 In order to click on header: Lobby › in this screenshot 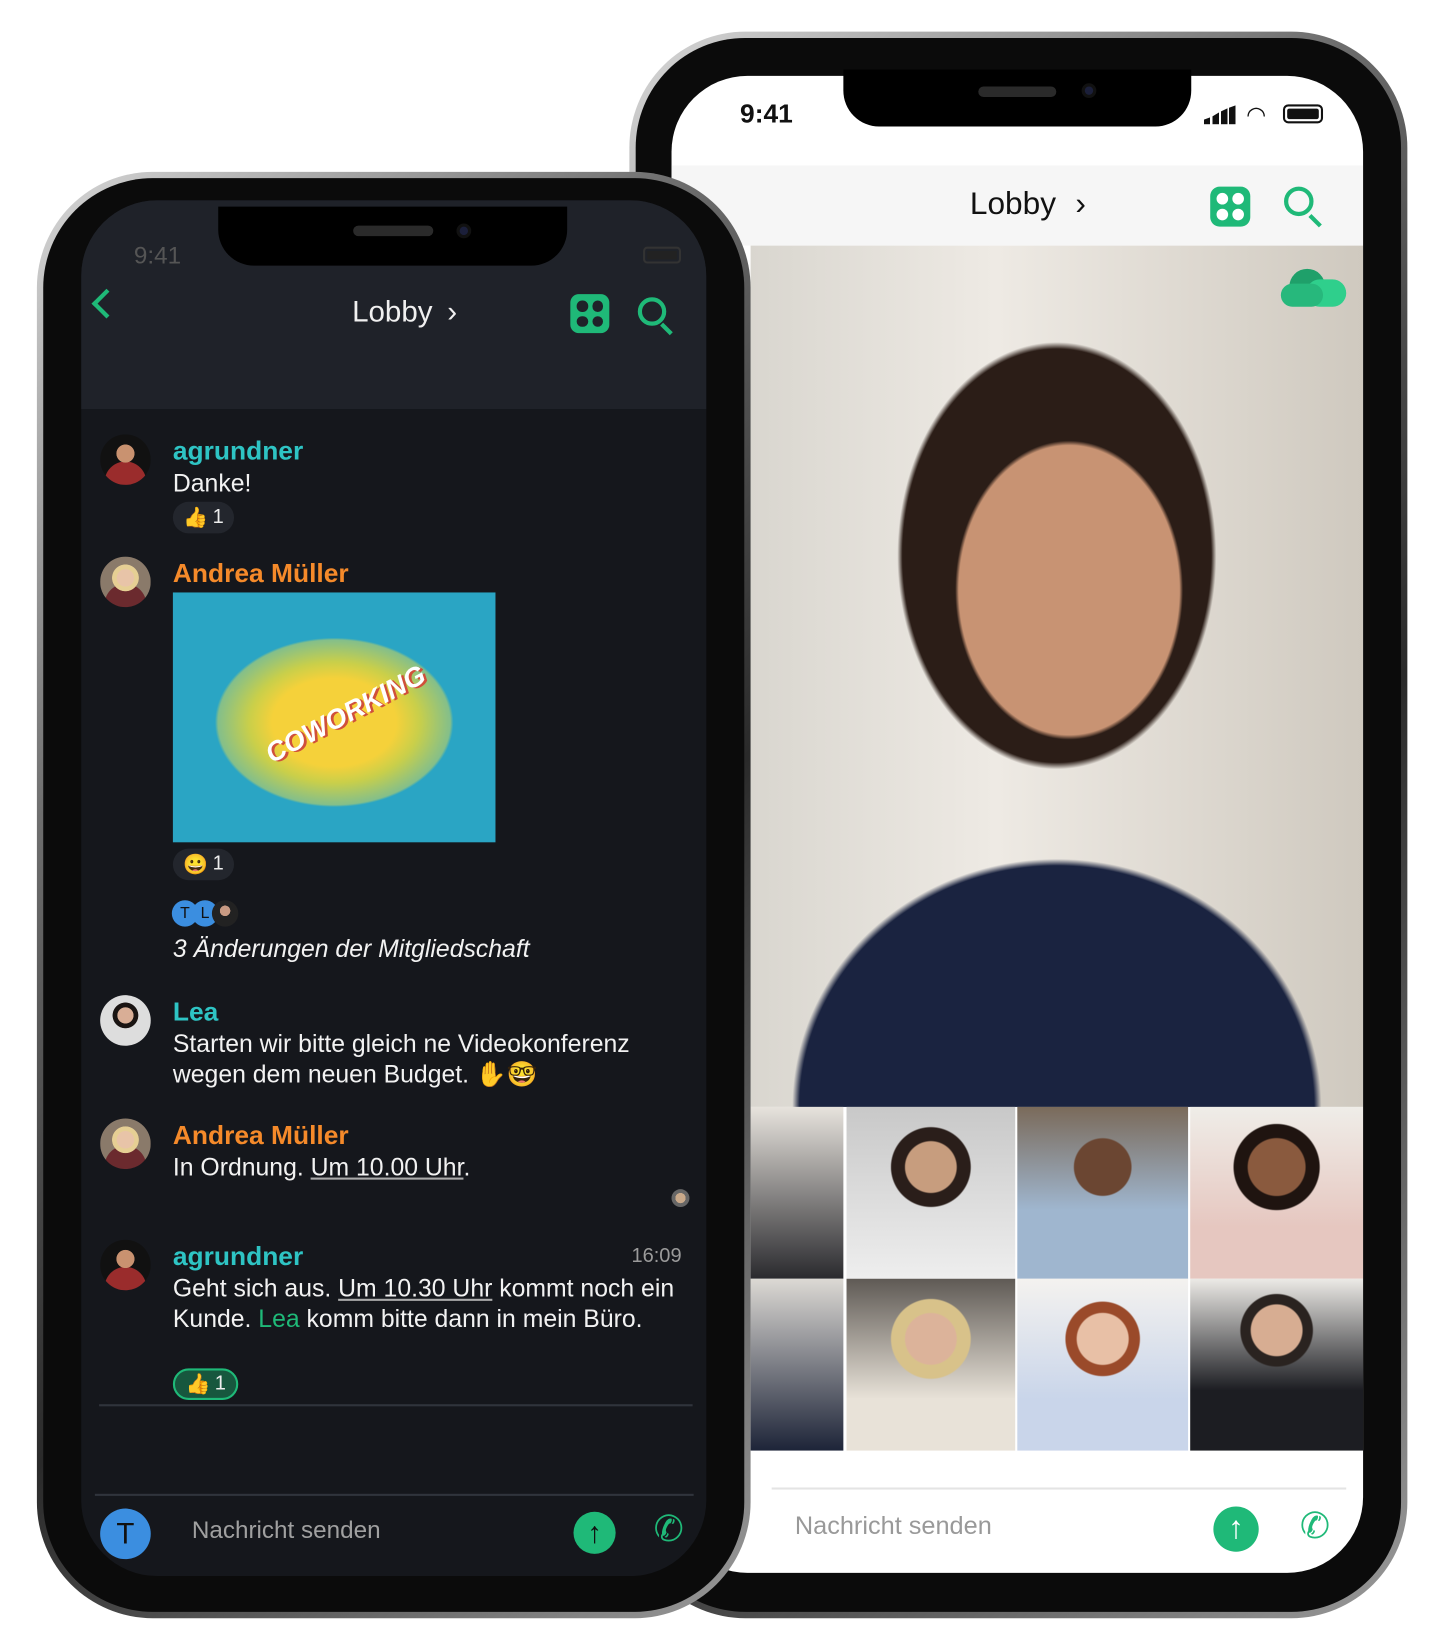, I will do `click(1017, 205)`.